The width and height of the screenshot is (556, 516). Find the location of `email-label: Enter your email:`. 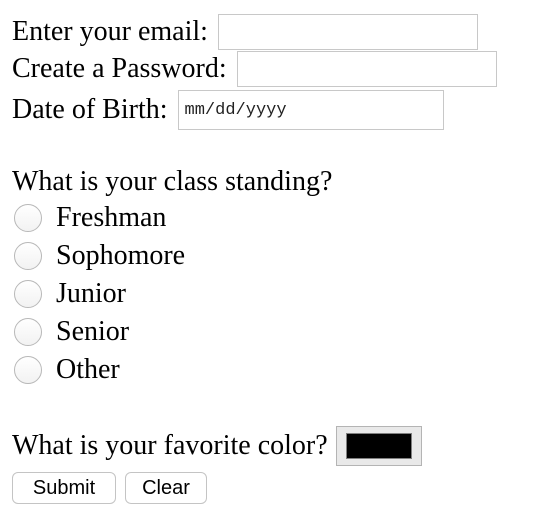

email-label: Enter your email: is located at coordinates (110, 31).